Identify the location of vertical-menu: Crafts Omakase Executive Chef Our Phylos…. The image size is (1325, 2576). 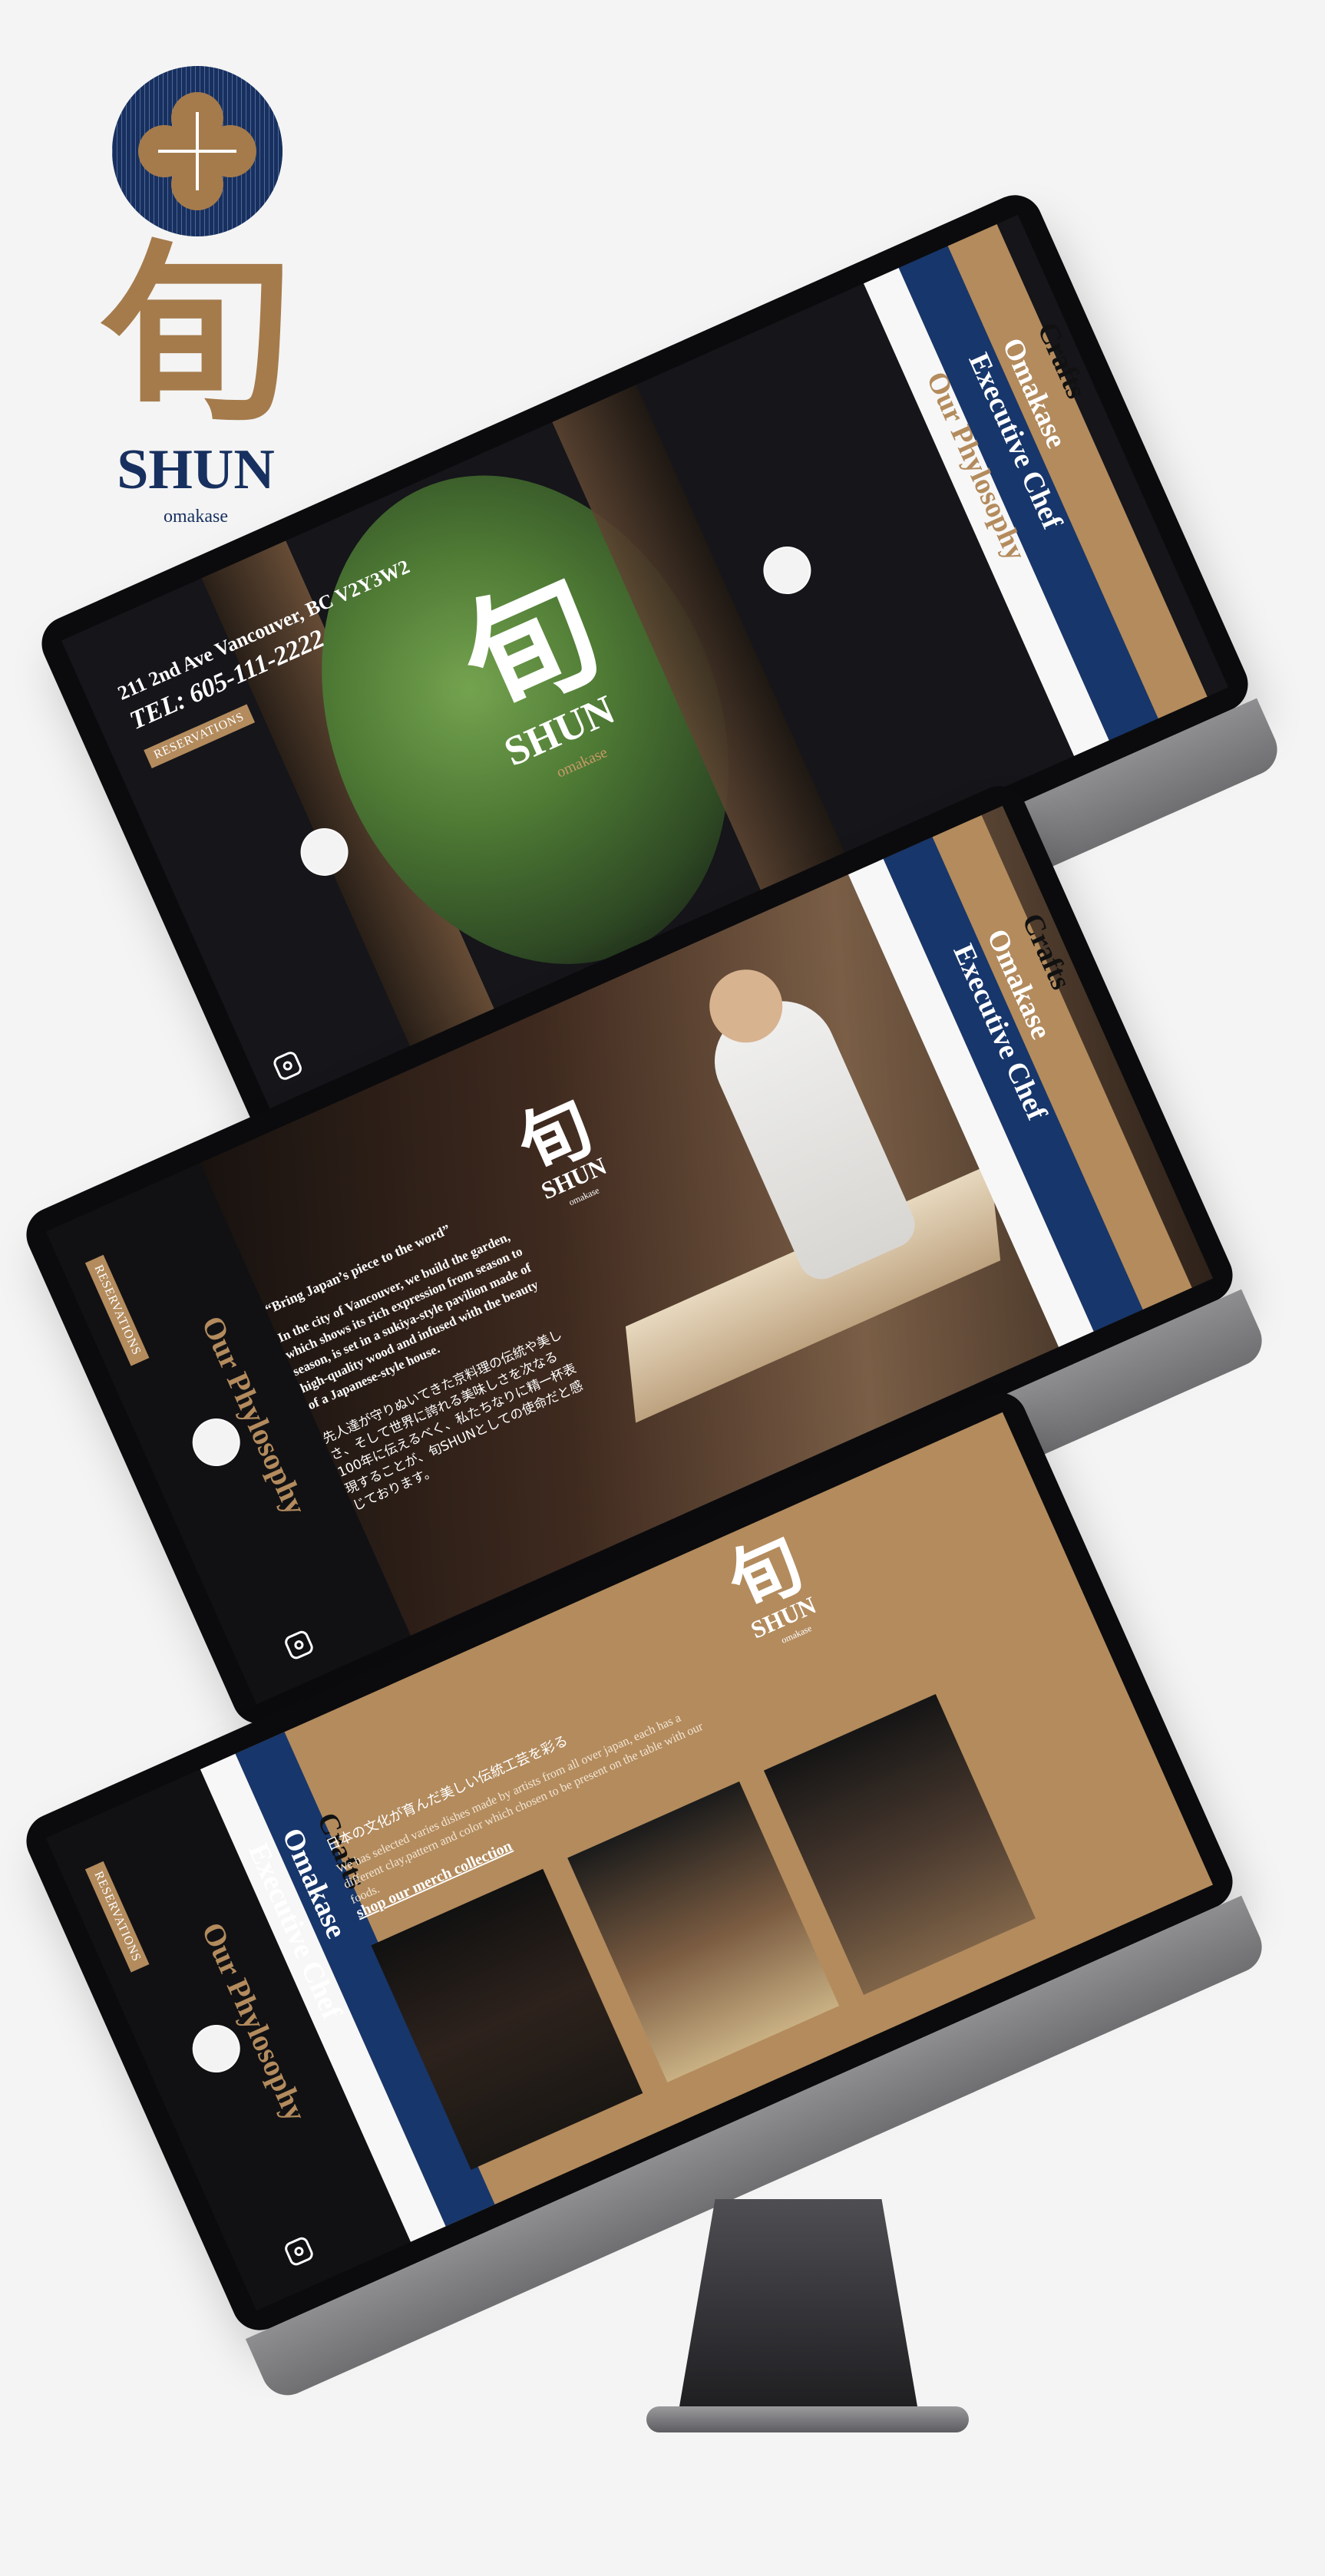
(1045, 485).